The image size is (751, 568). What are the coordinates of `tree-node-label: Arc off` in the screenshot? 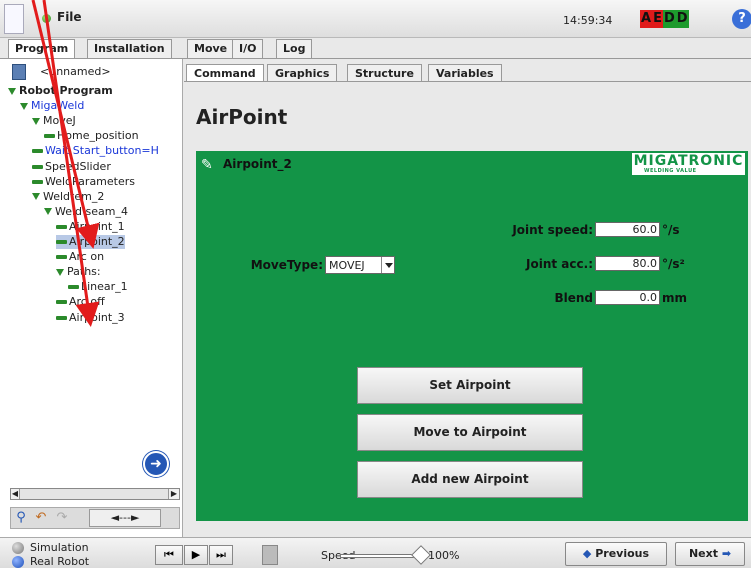 It's located at (87, 302).